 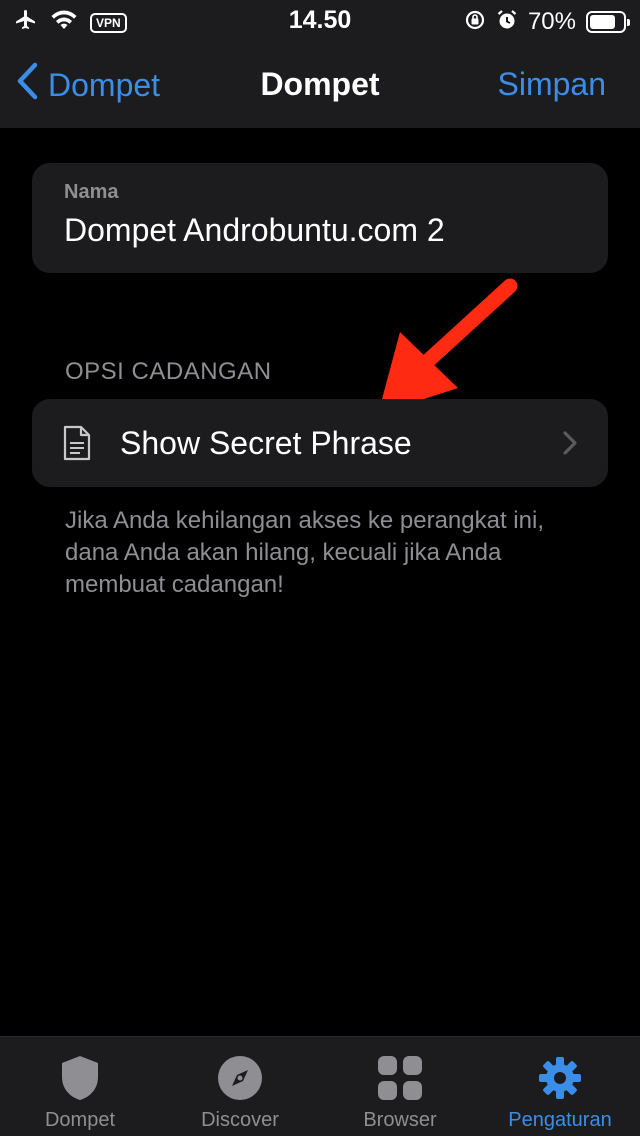 I want to click on tab-label: Pengaturan, so click(x=560, y=1120).